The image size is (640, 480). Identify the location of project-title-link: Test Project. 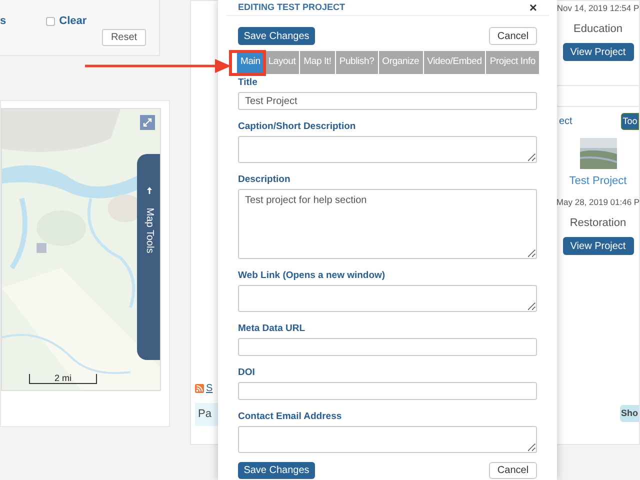
(598, 181).